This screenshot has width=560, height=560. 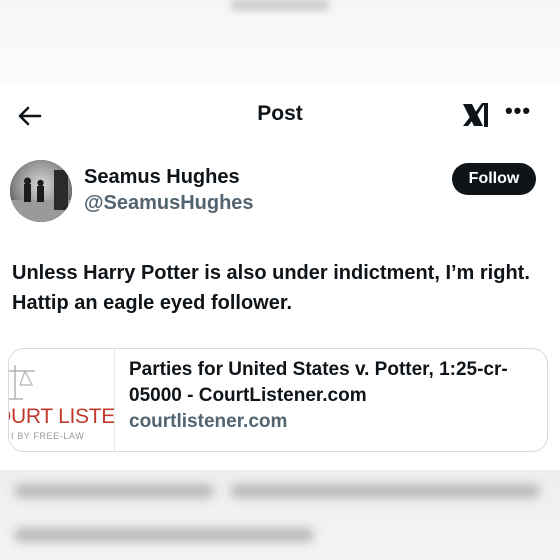 I want to click on avatar-photo, so click(x=41, y=191).